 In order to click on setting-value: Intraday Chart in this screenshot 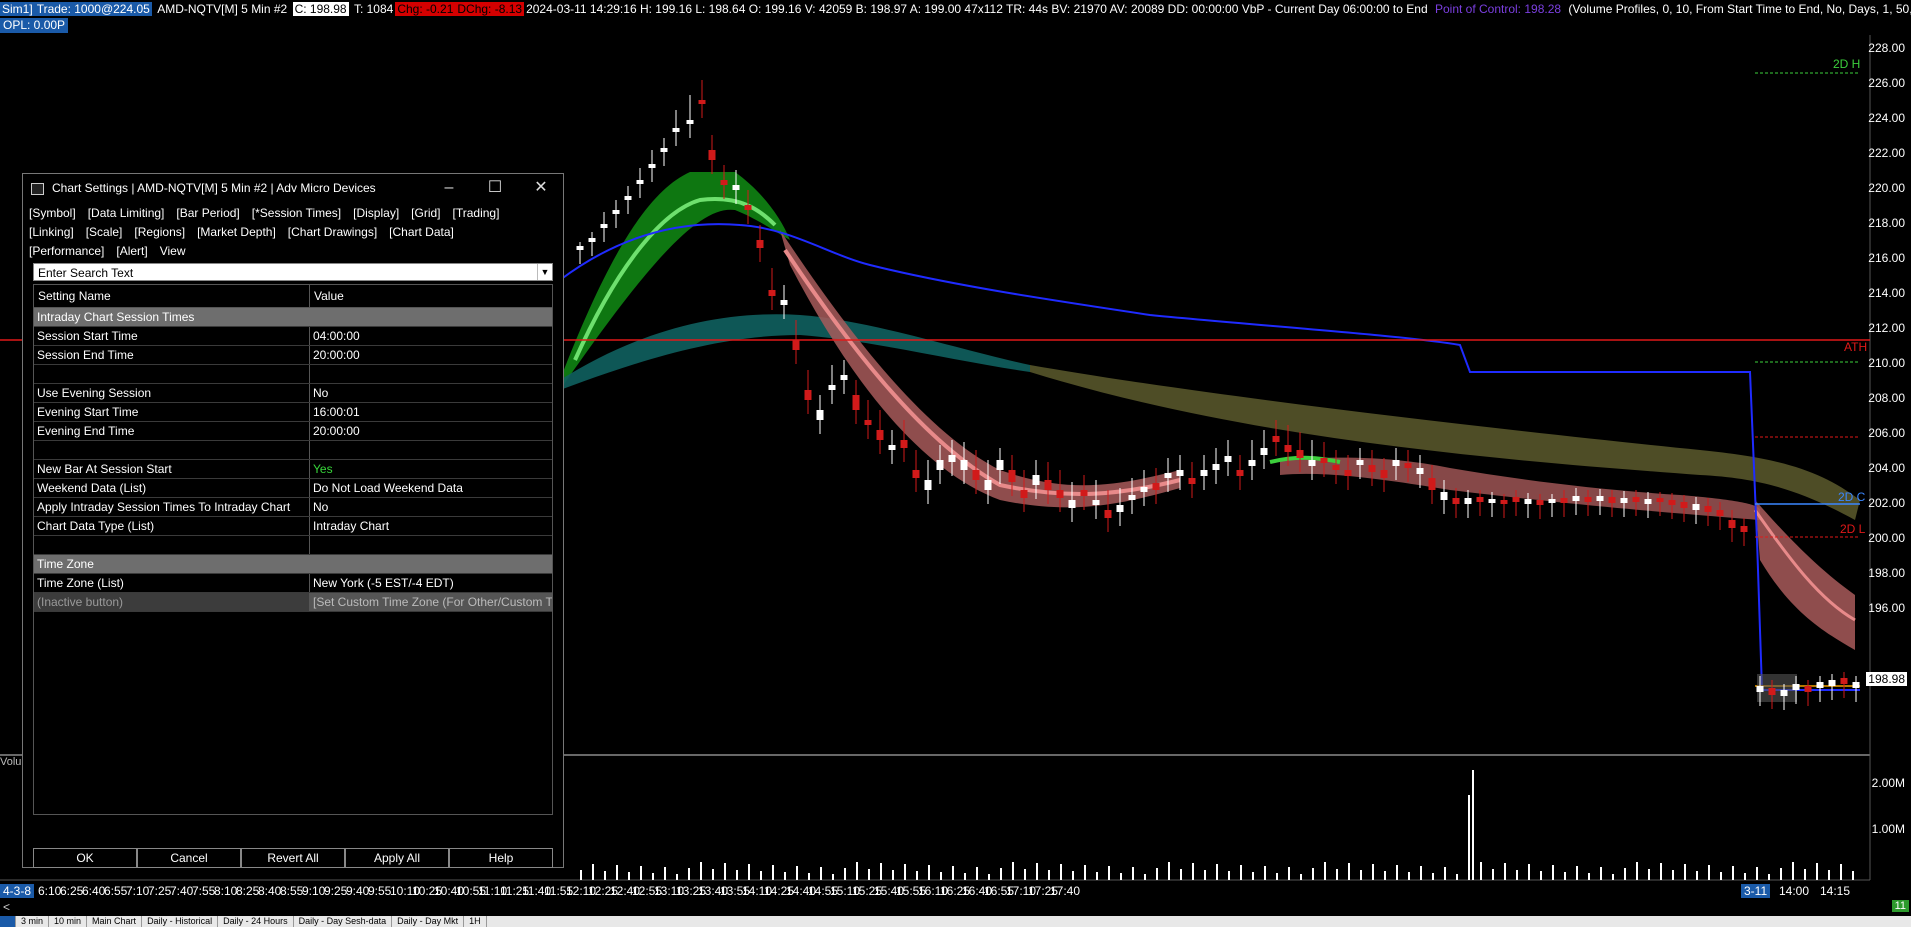, I will do `click(431, 526)`.